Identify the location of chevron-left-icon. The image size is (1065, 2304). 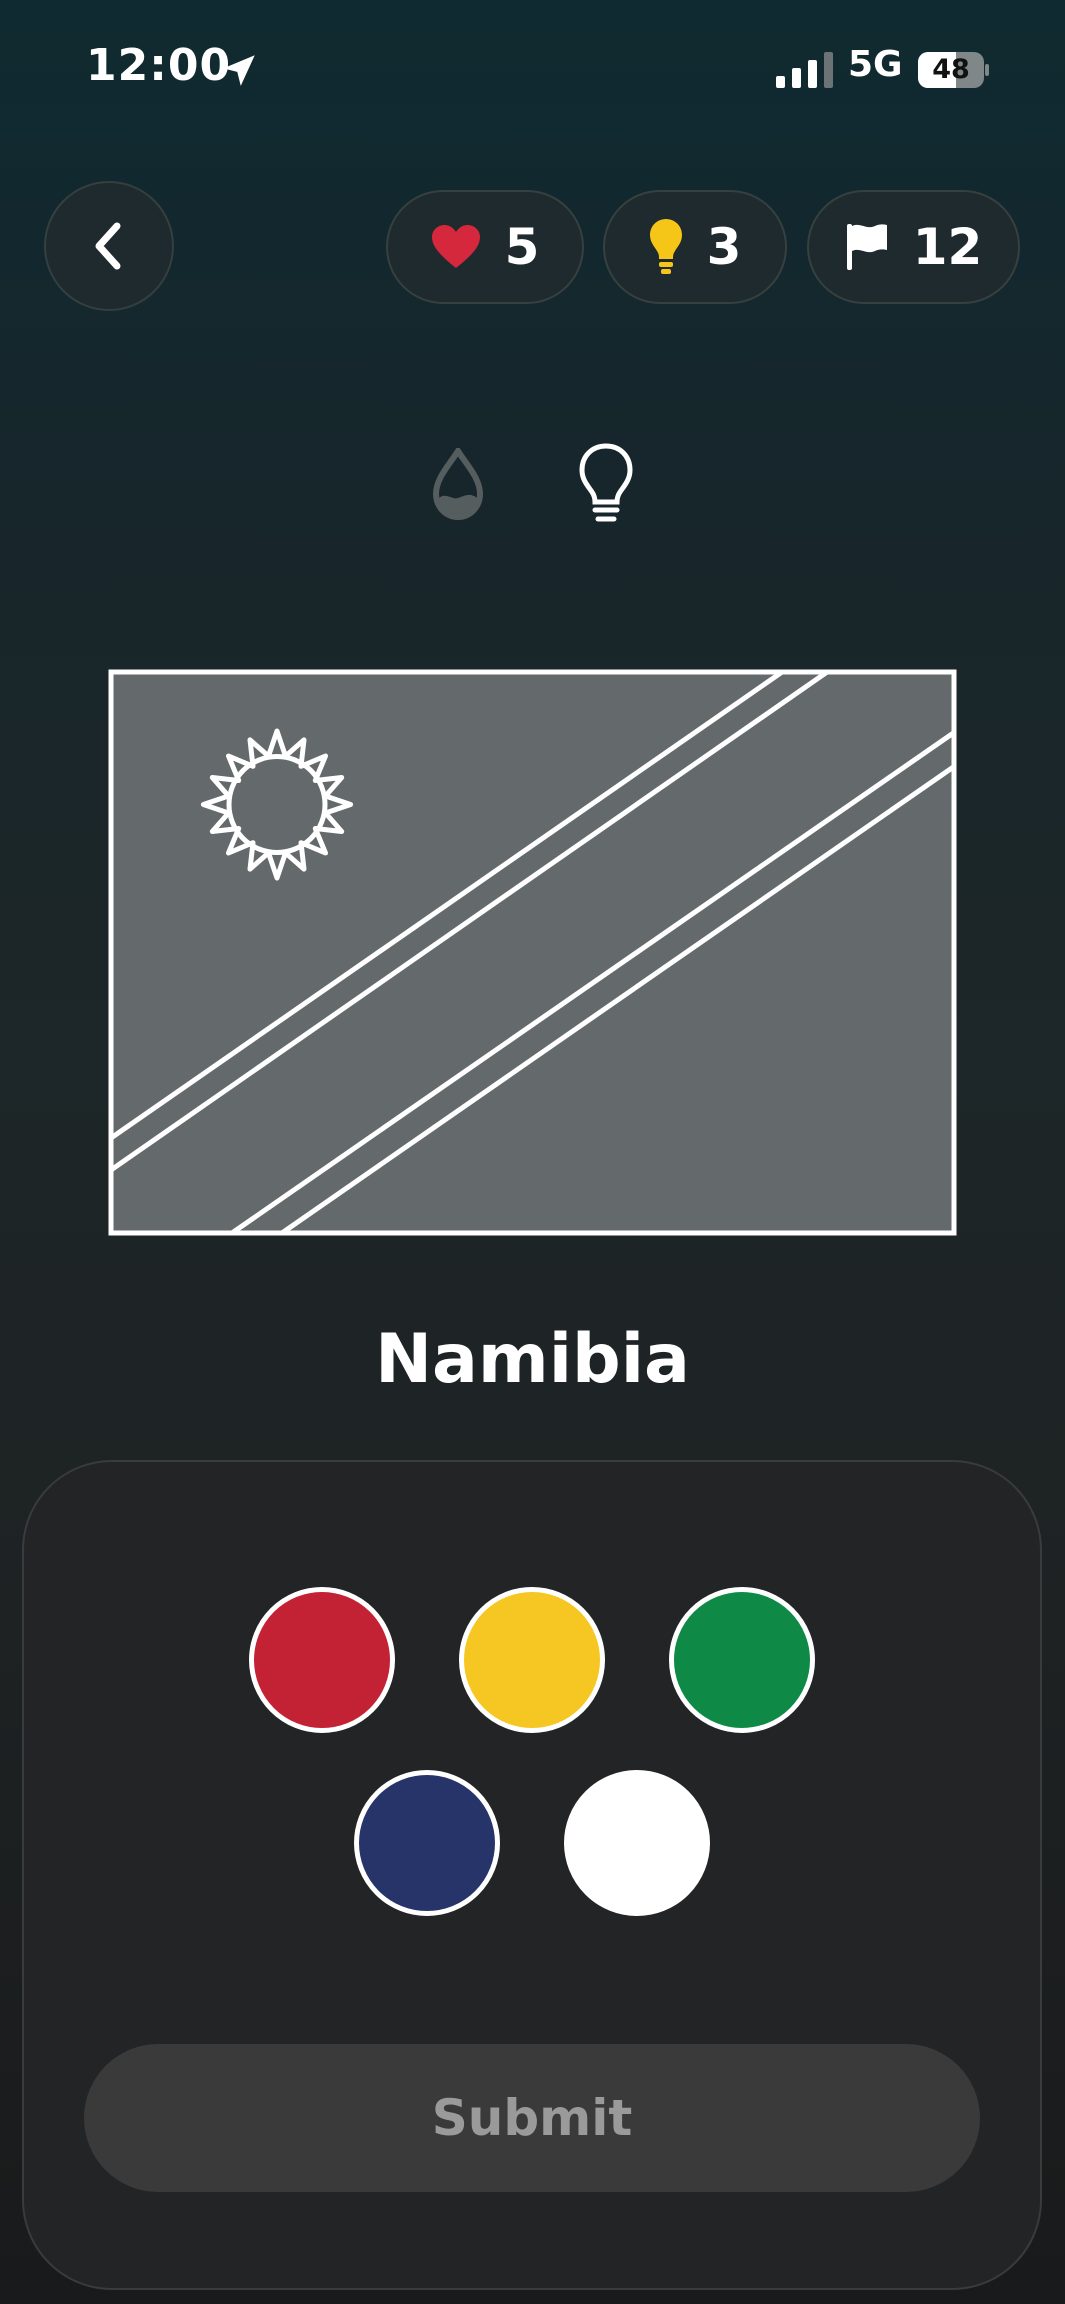
(108, 246).